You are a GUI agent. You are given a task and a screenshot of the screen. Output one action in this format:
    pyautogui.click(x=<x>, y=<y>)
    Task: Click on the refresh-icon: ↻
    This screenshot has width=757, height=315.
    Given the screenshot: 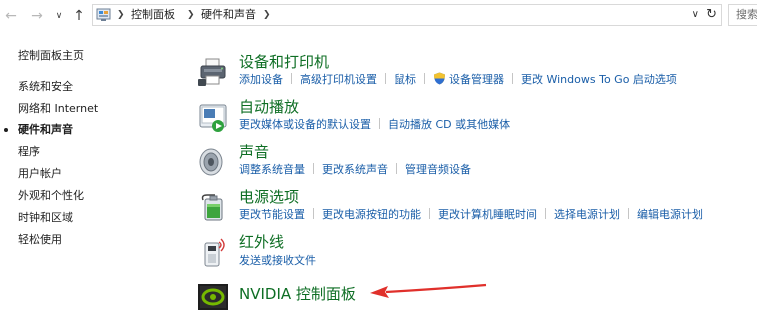 What is the action you would take?
    pyautogui.click(x=711, y=15)
    